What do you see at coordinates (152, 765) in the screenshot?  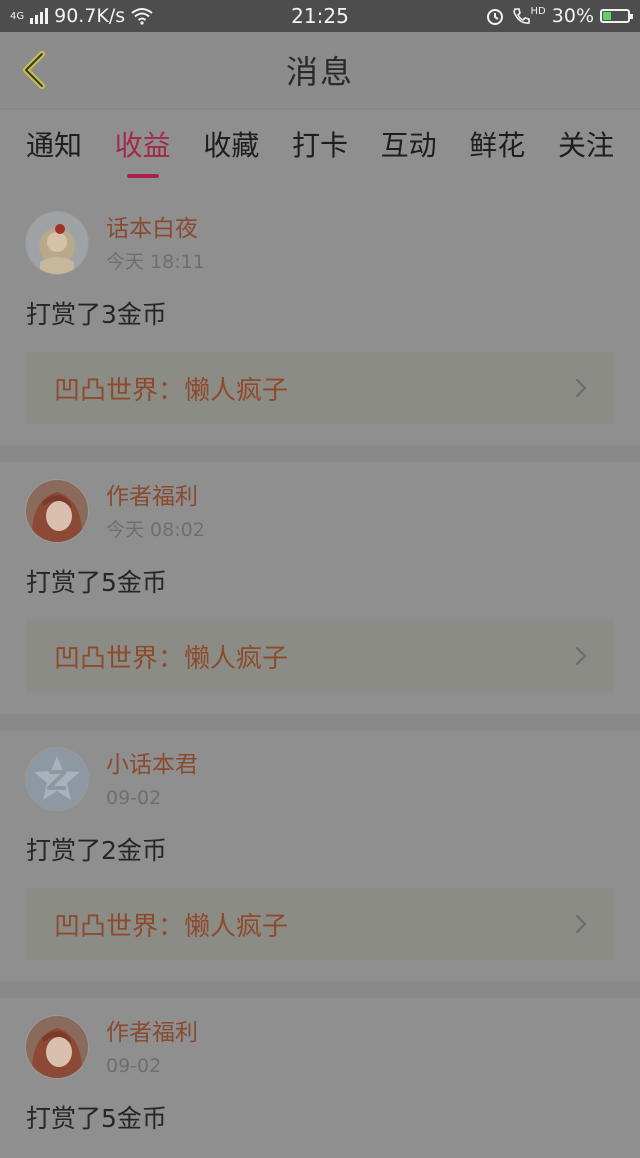 I see `sender-name: 小话本君` at bounding box center [152, 765].